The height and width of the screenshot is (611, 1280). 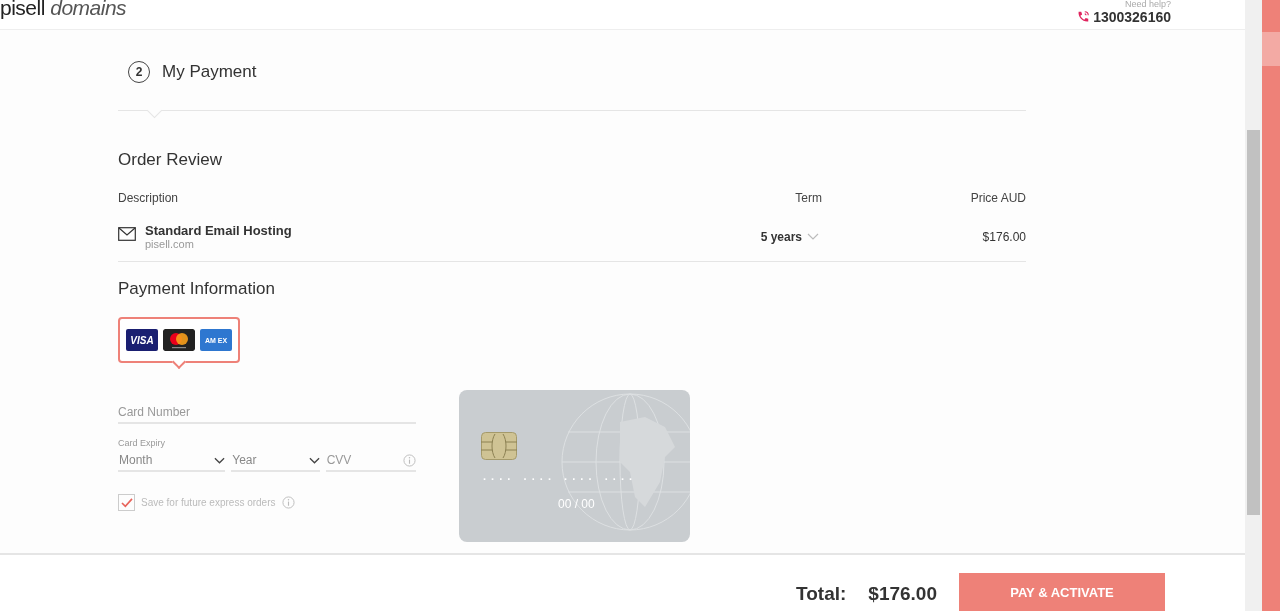 I want to click on product-name: Standard Email Hosting, so click(x=218, y=230).